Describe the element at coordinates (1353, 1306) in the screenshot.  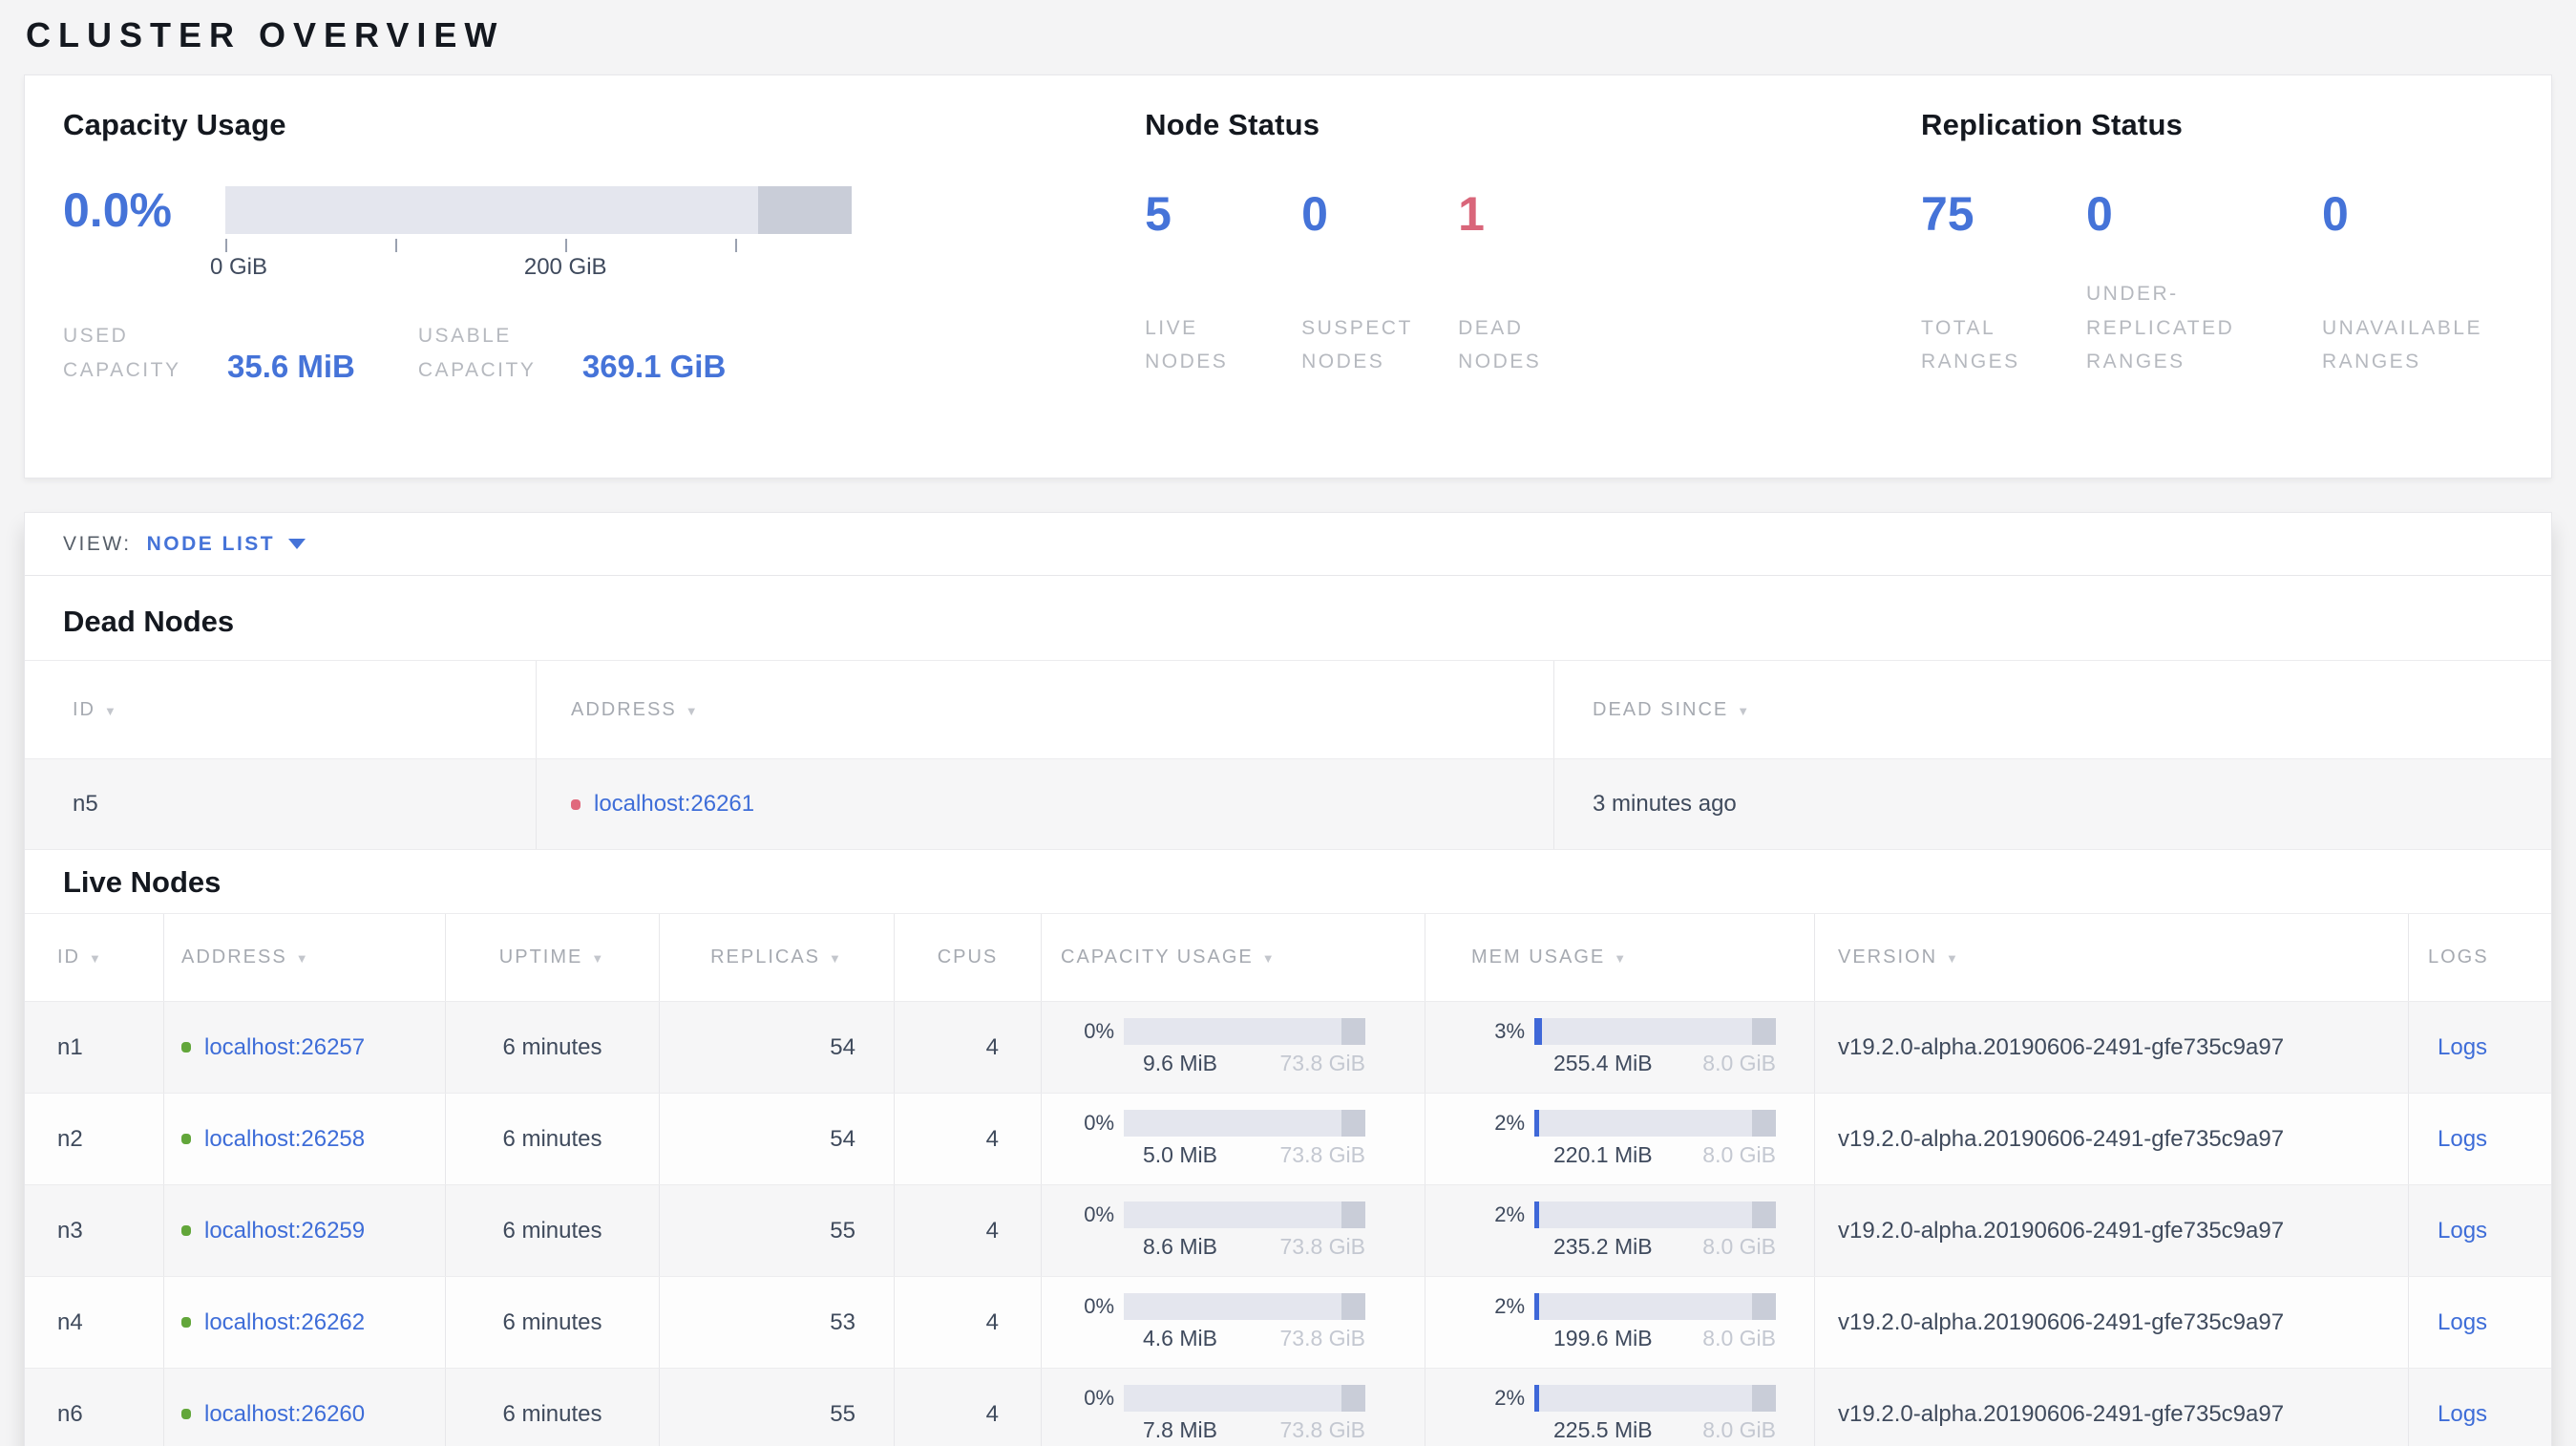
I see `capacity-bar-reserved-segment` at that location.